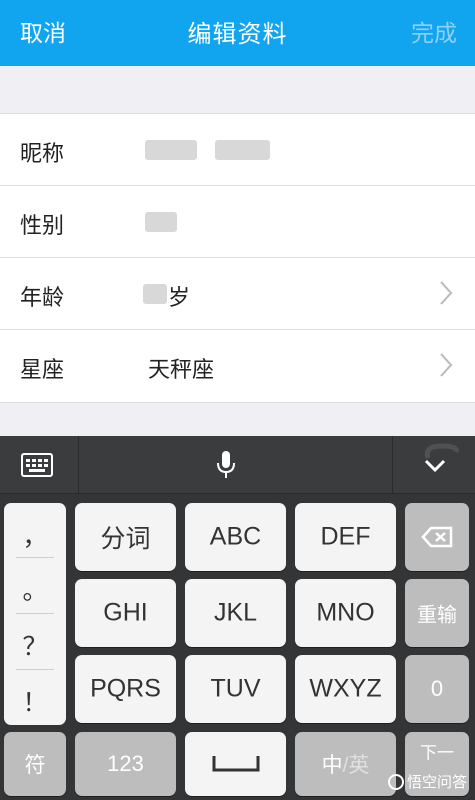  What do you see at coordinates (155, 294) in the screenshot?
I see `blurred-age` at bounding box center [155, 294].